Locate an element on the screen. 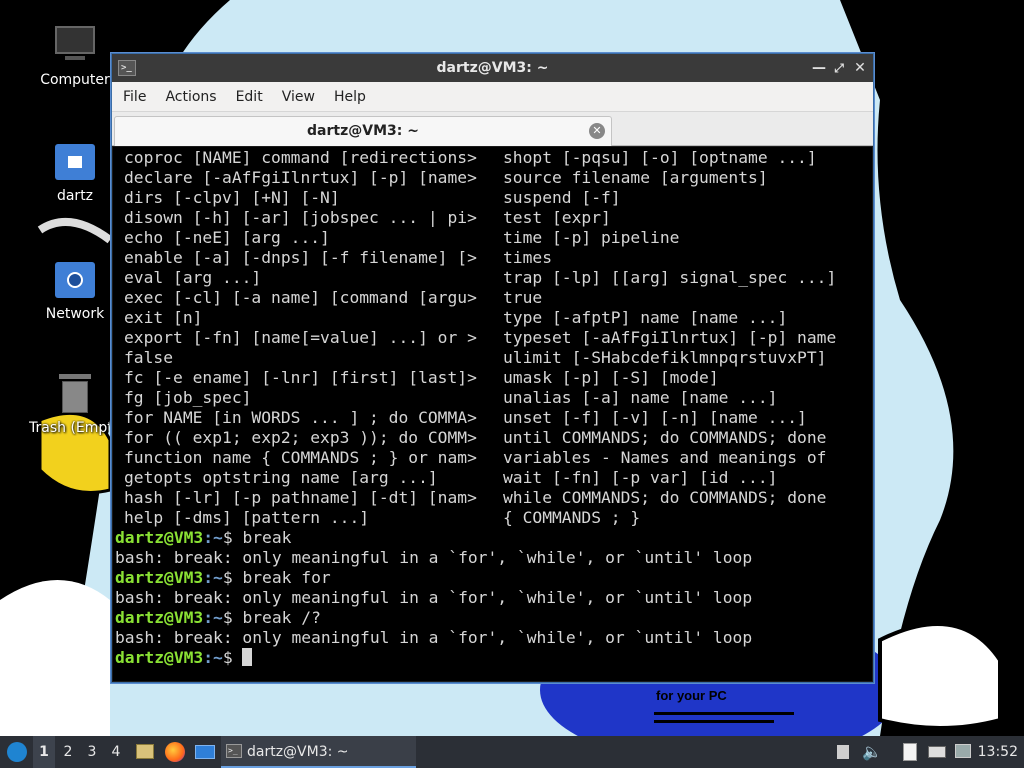 The image size is (1024, 768). help-entry: for (( exp1; exp2; exp3 )); do COMM> is located at coordinates (300, 437).